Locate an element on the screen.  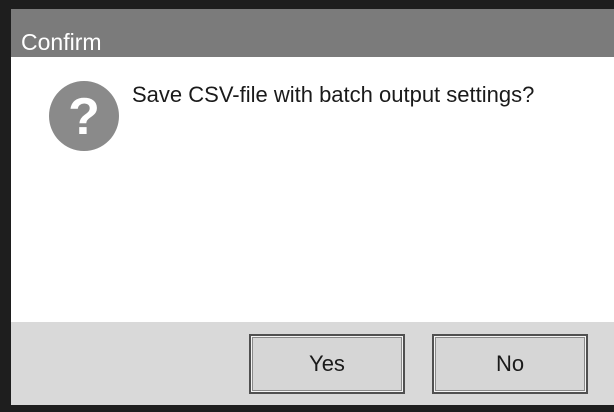
dialog-title: Confirm is located at coordinates (61, 42).